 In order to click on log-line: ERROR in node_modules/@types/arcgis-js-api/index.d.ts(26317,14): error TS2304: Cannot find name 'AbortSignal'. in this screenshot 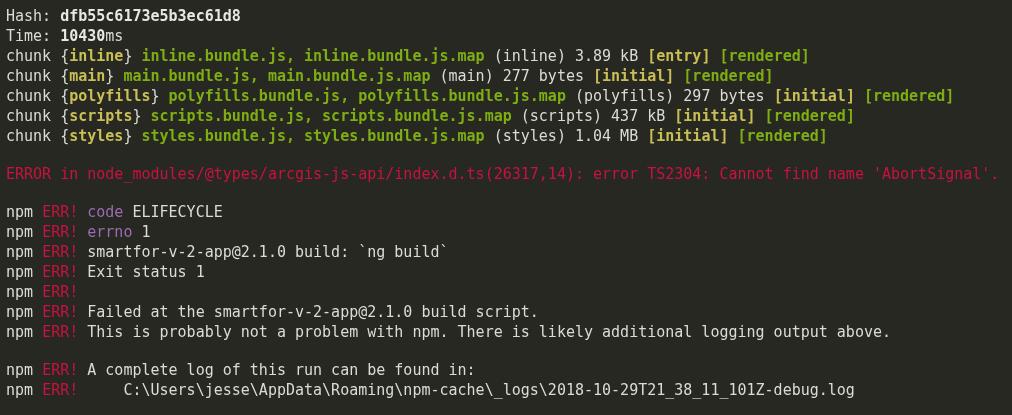, I will do `click(503, 174)`.